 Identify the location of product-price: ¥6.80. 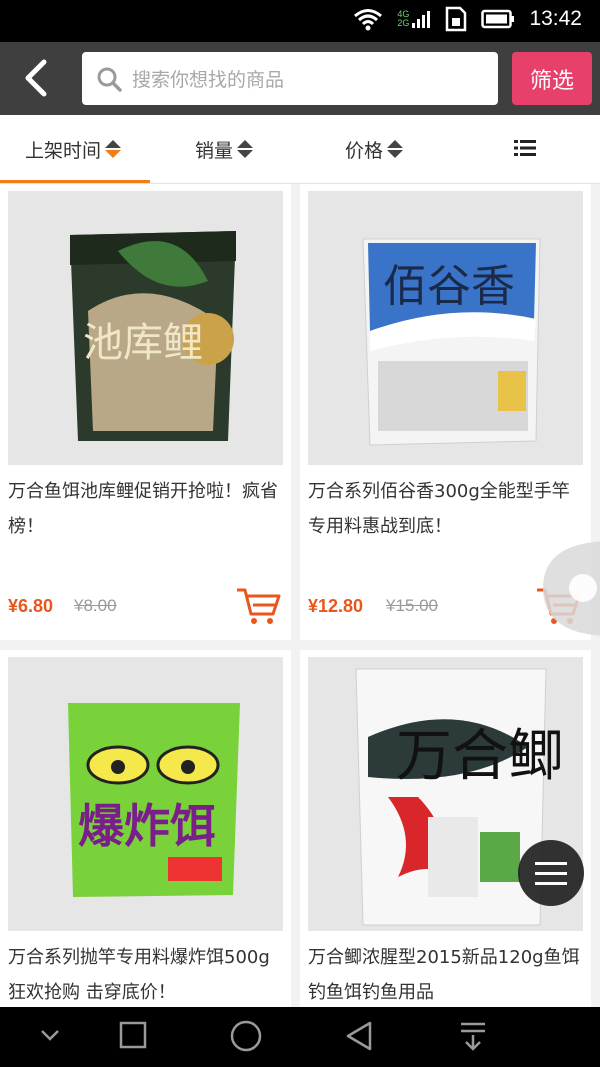
(31, 606).